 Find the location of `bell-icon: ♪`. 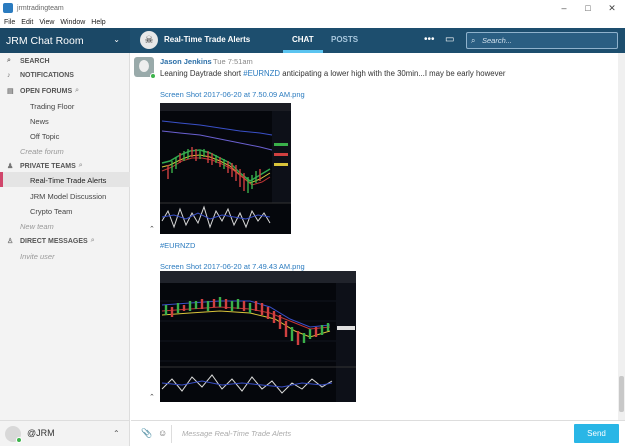

bell-icon: ♪ is located at coordinates (9, 75).